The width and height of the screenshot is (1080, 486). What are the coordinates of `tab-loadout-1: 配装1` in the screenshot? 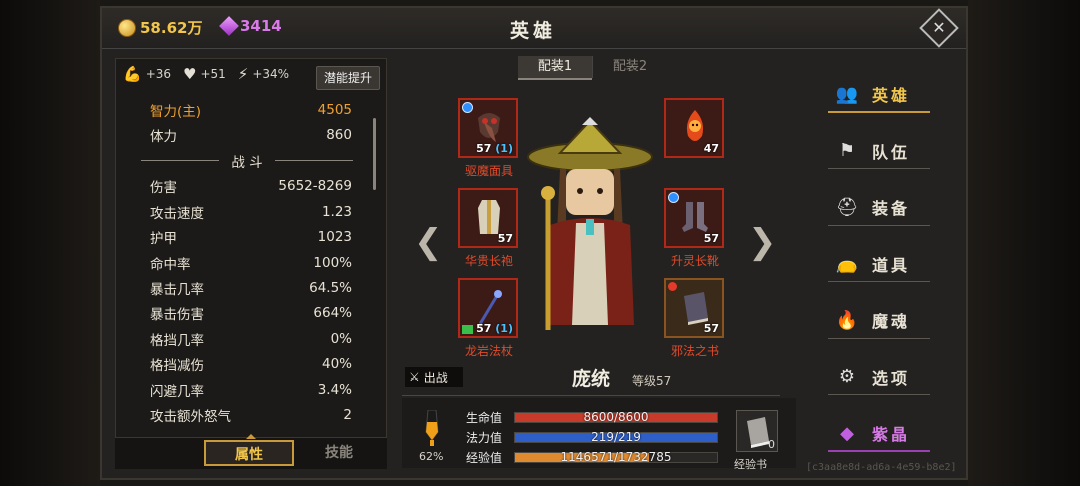 It's located at (555, 68).